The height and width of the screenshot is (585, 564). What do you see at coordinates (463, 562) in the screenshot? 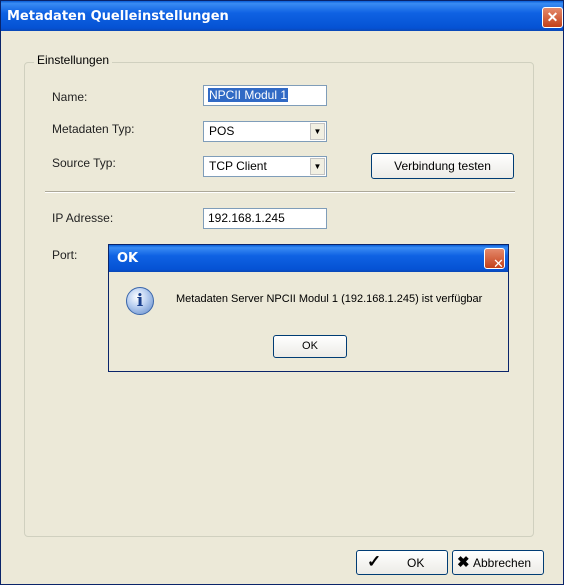
I see `x-icon: ✖` at bounding box center [463, 562].